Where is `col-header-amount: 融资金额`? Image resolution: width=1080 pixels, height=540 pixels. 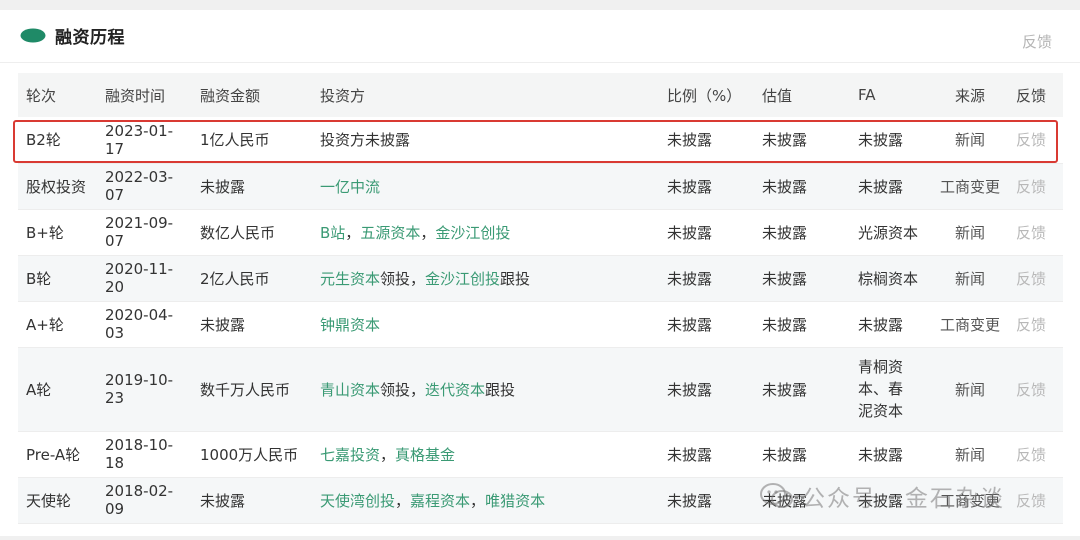 col-header-amount: 融资金额 is located at coordinates (230, 95).